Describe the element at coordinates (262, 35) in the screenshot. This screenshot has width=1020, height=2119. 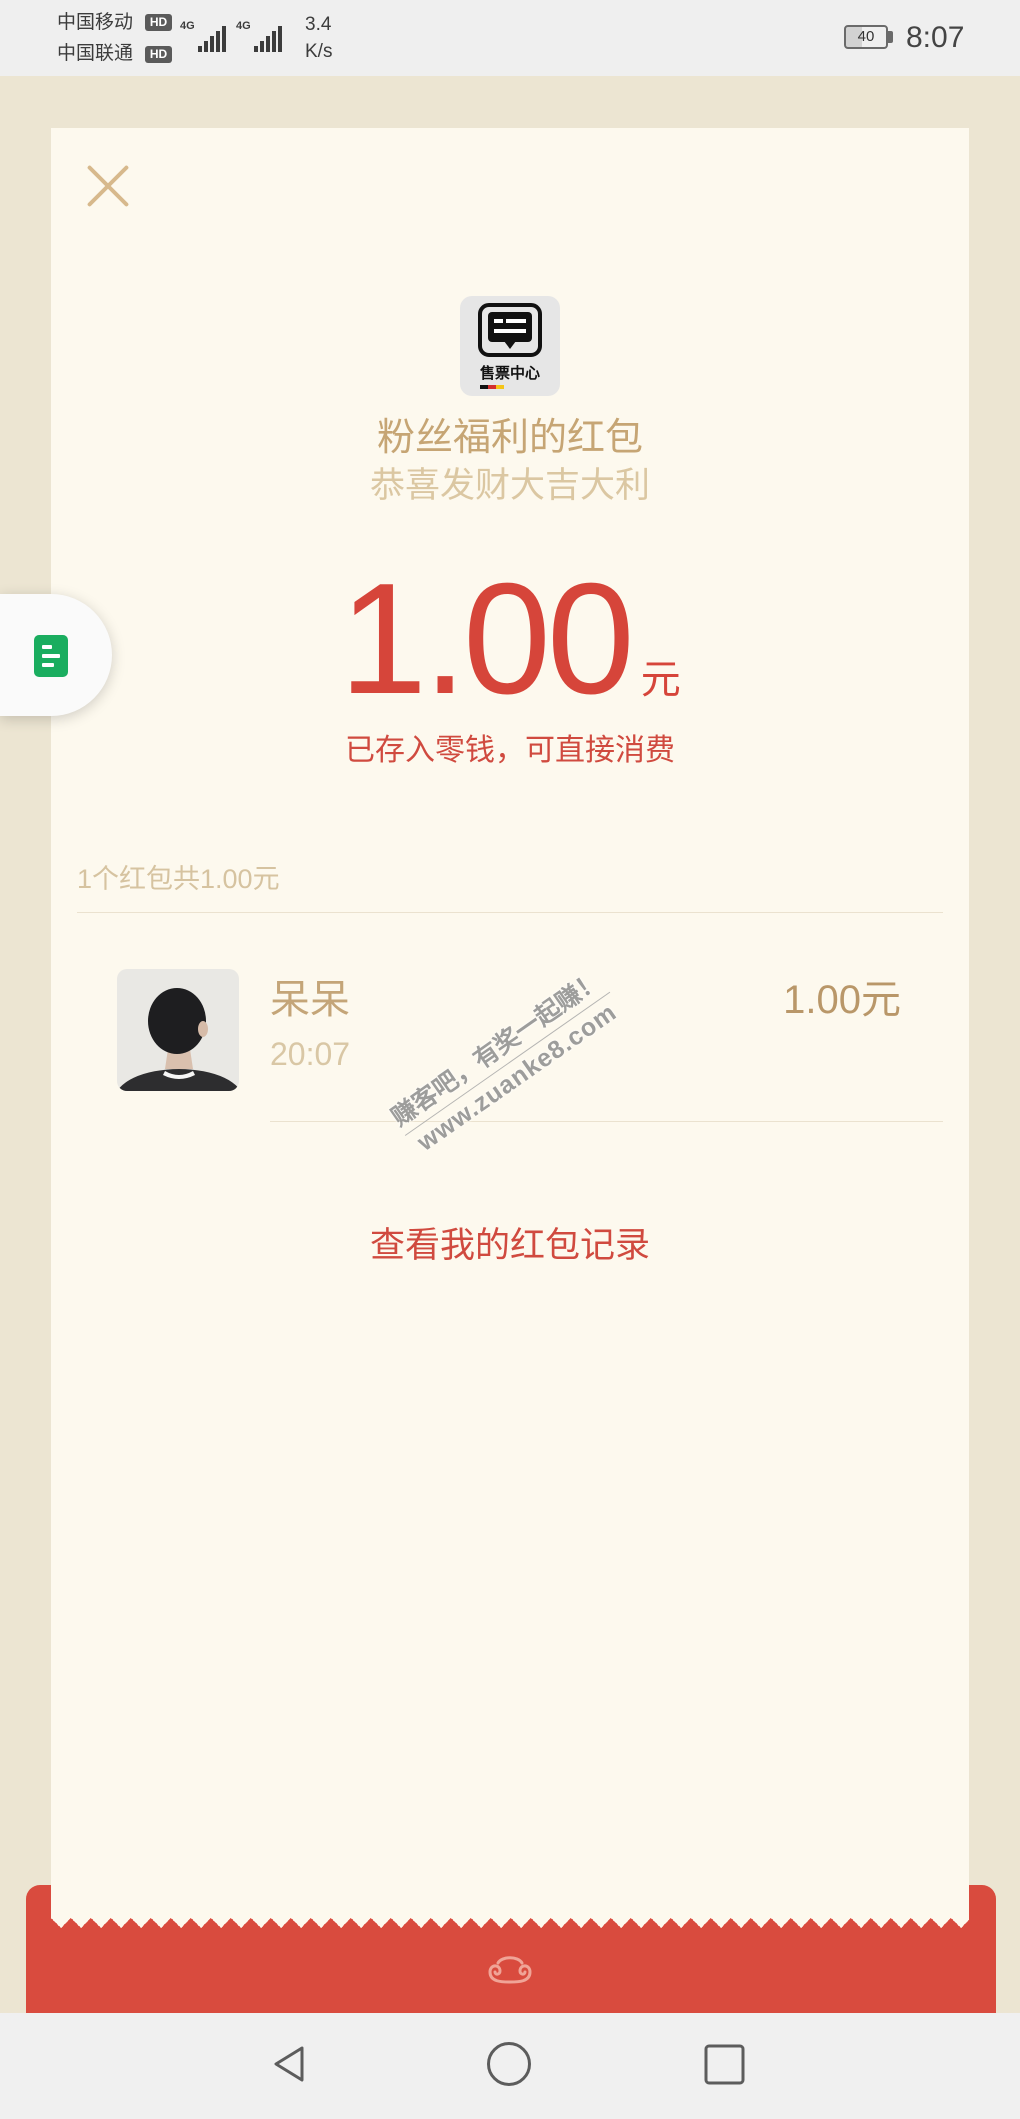
I see `signal-2-icon: 4G` at that location.